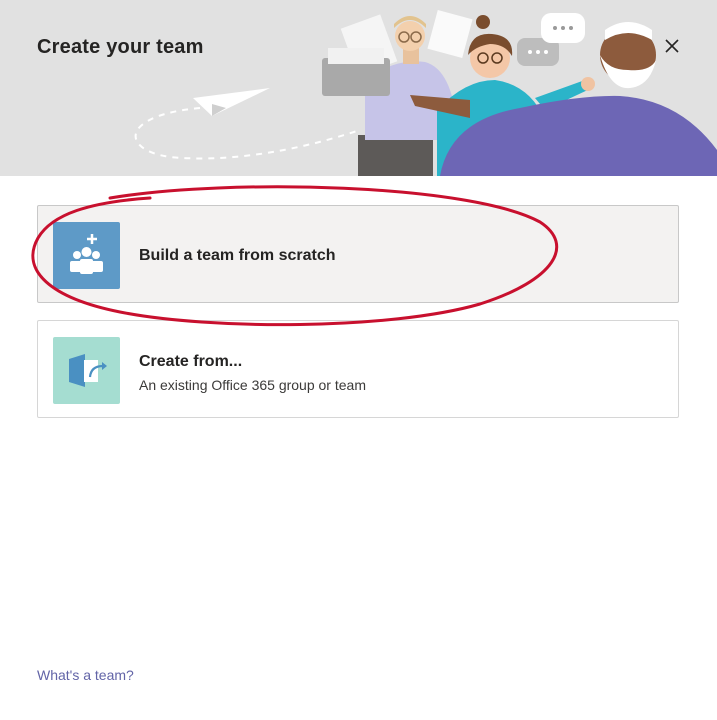 The image size is (717, 720). I want to click on option-title: Build a team from scratch, so click(237, 255).